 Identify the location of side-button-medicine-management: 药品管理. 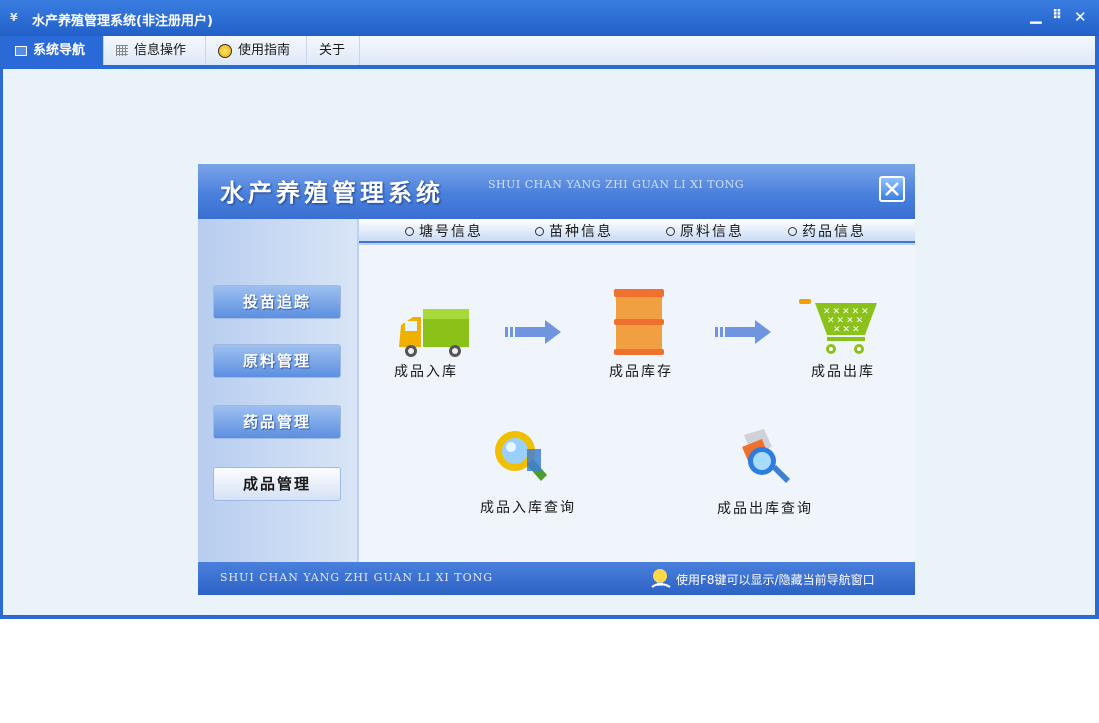
(277, 422).